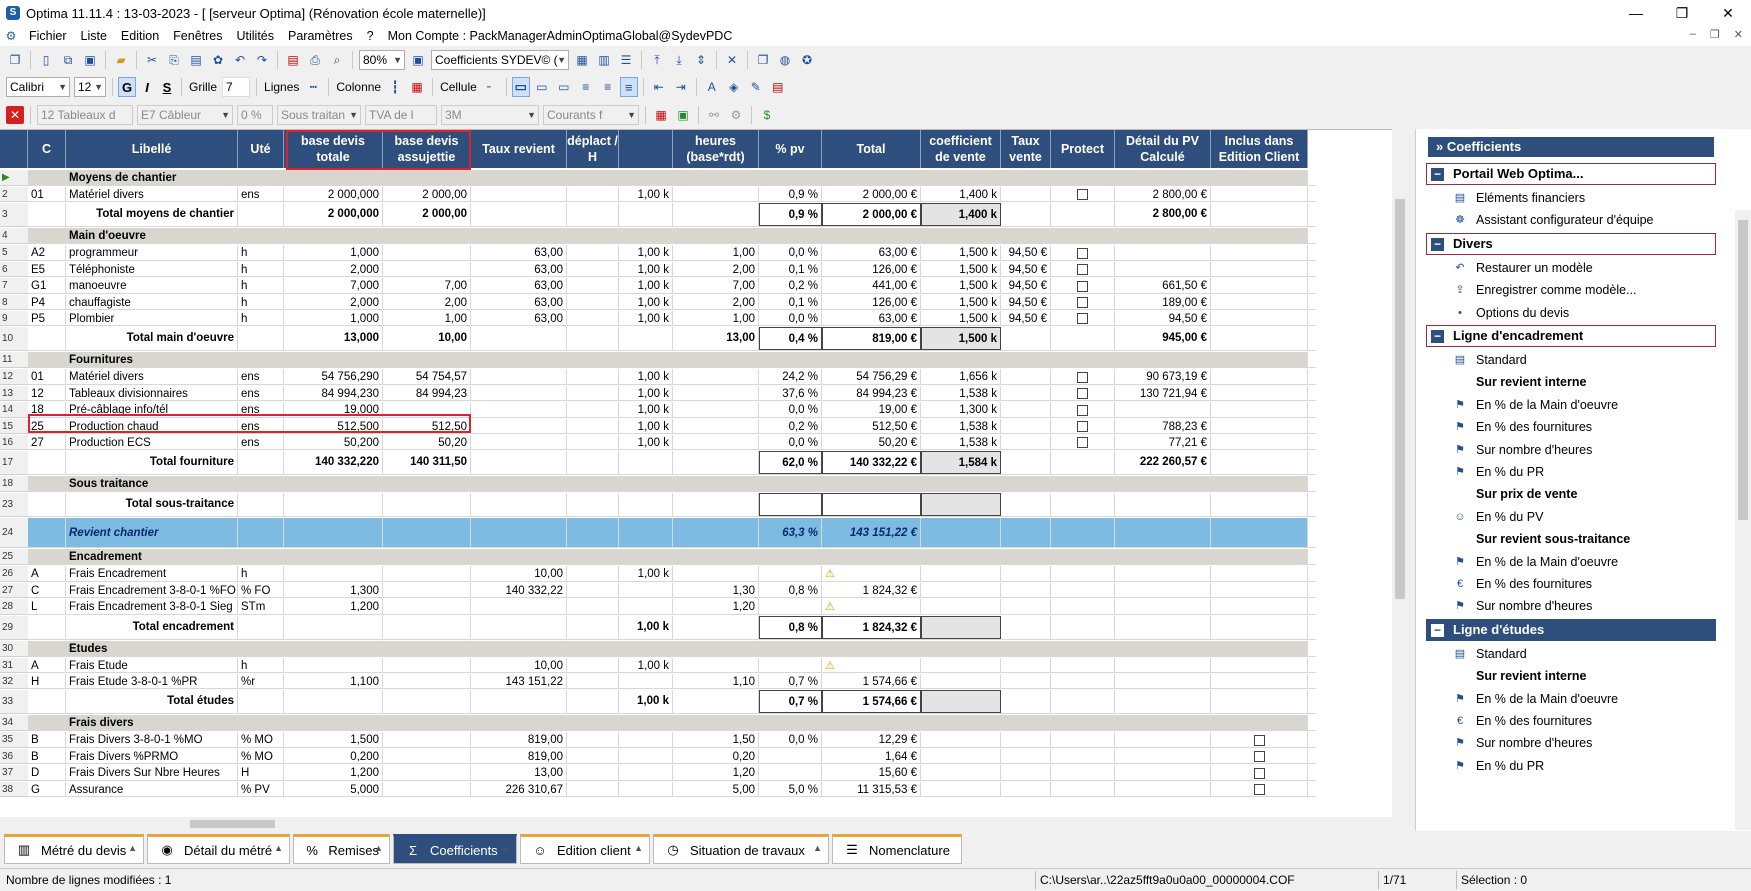 The height and width of the screenshot is (891, 1751). Describe the element at coordinates (14, 215) in the screenshot. I see `row-number: 3` at that location.